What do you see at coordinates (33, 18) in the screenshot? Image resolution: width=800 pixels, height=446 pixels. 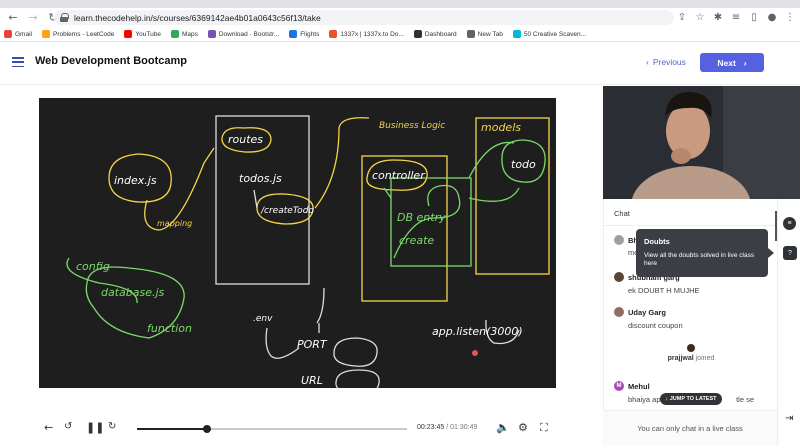 I see `forward-icon: →` at bounding box center [33, 18].